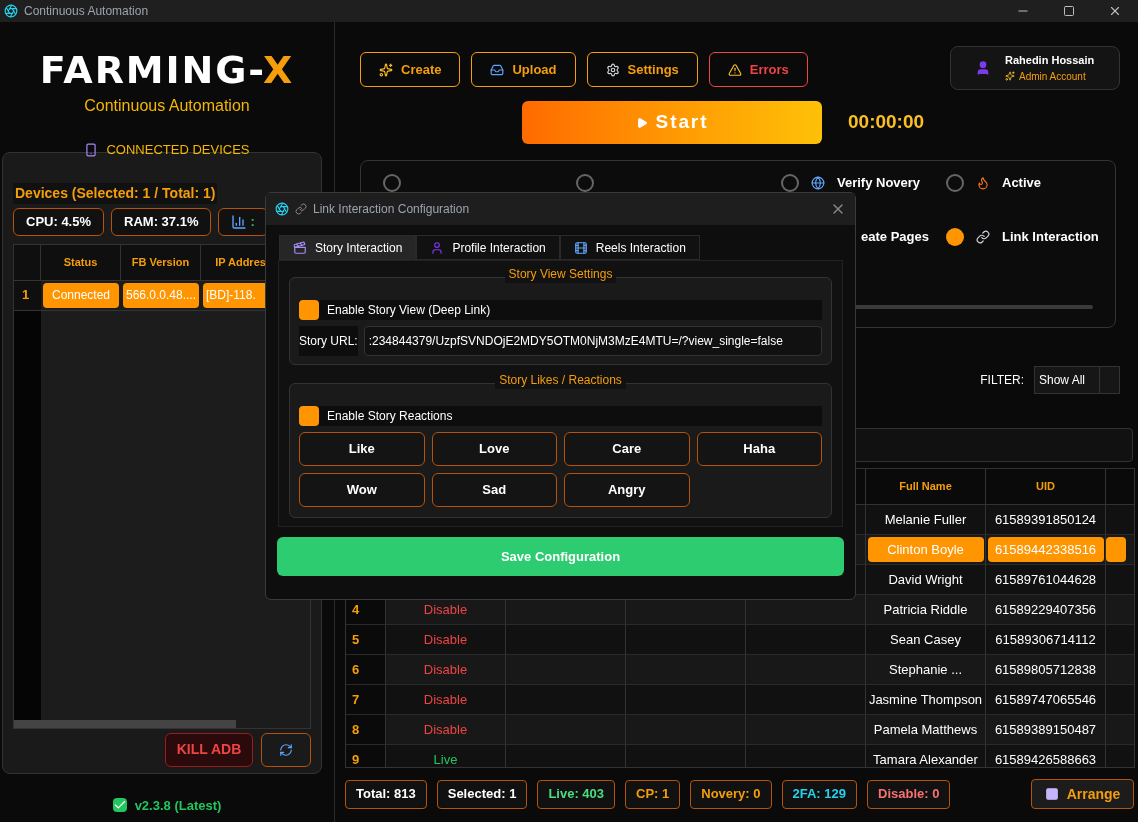 The height and width of the screenshot is (822, 1138). I want to click on clapperboard-icon, so click(300, 247).